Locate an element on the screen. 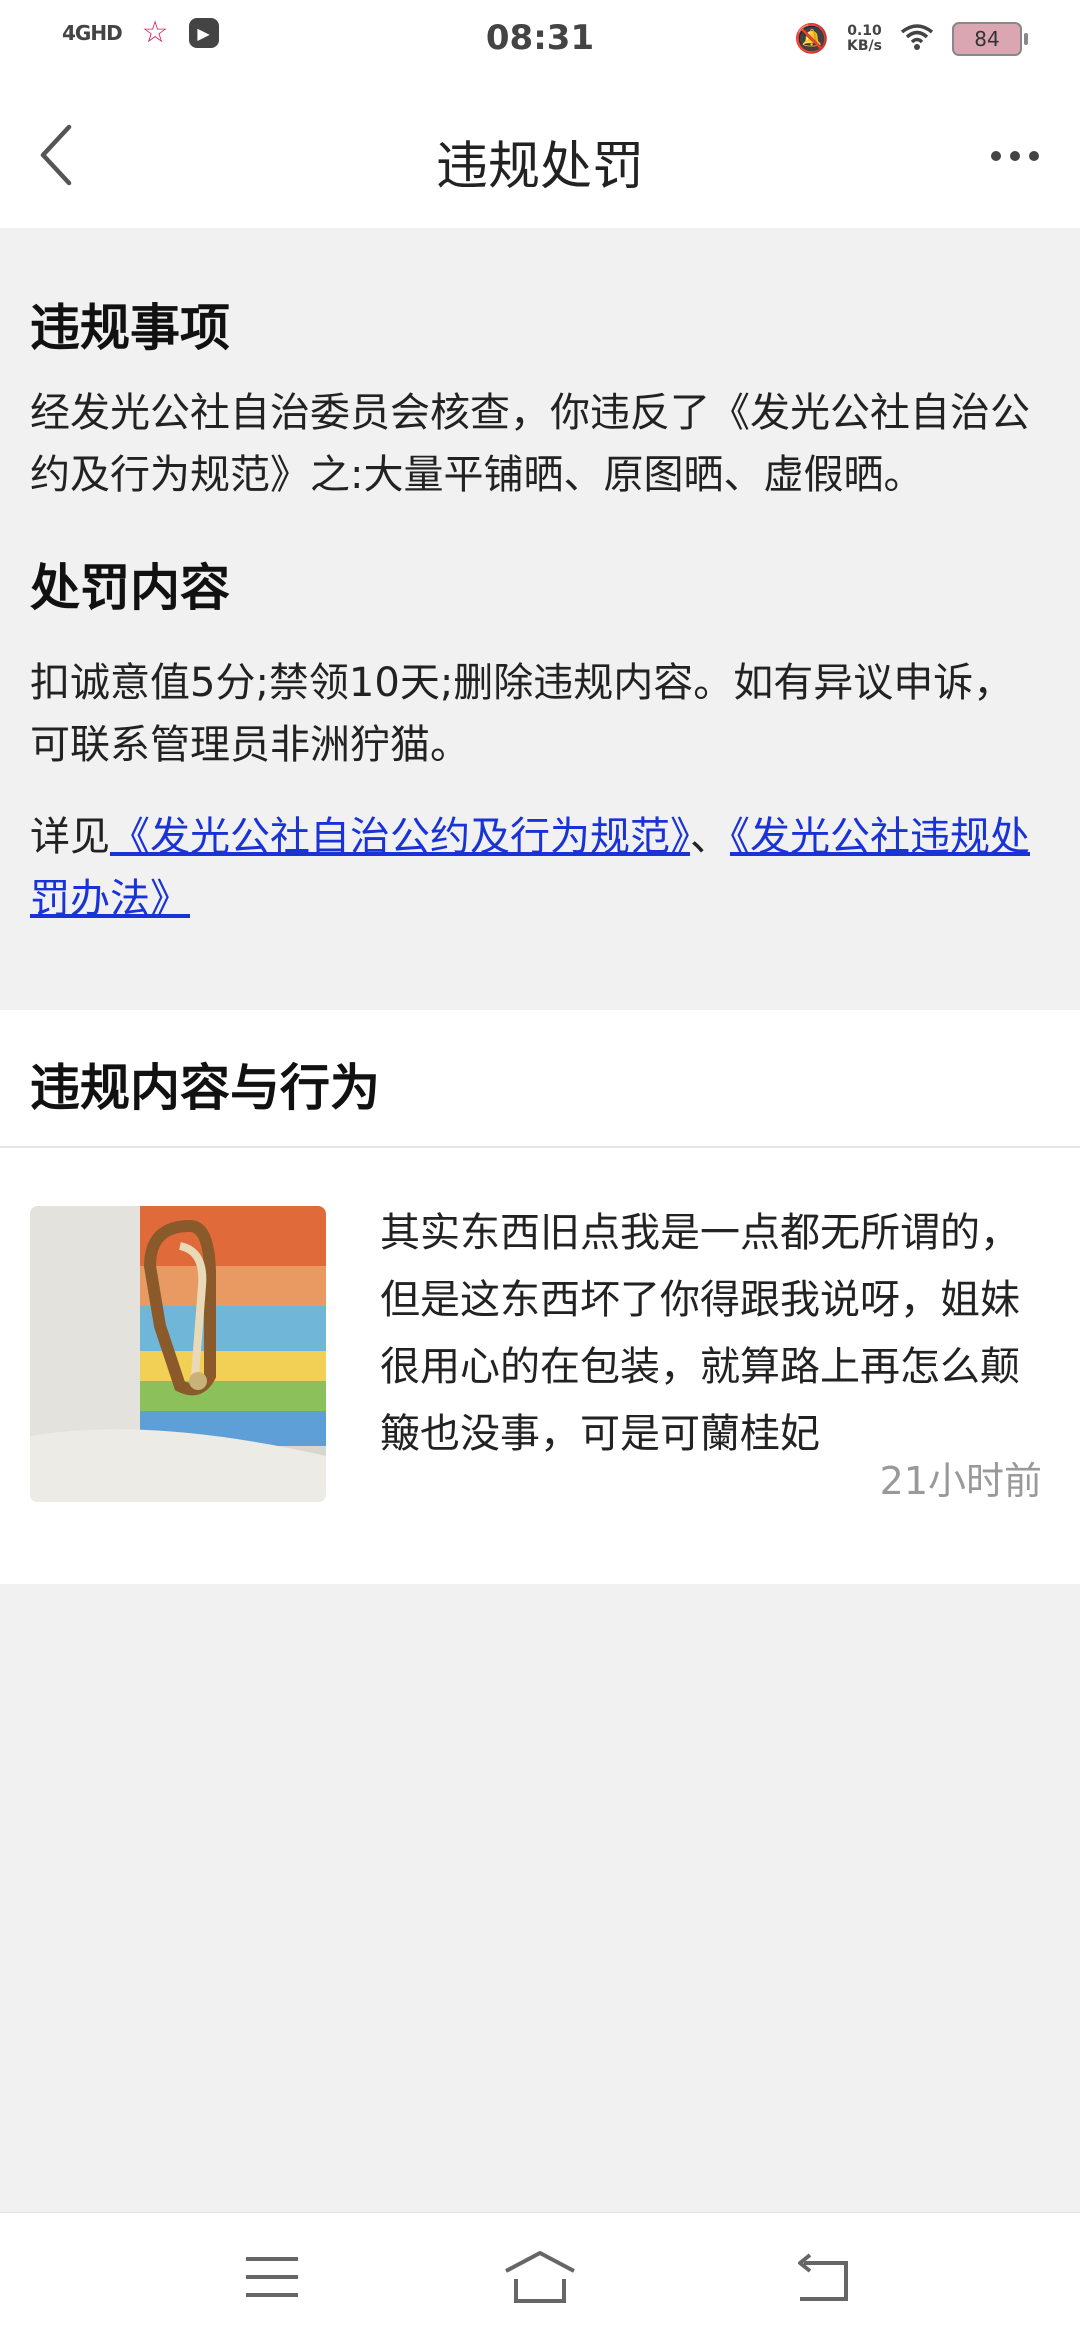 Image resolution: width=1080 pixels, height=2341 pixels. return-button is located at coordinates (822, 2277).